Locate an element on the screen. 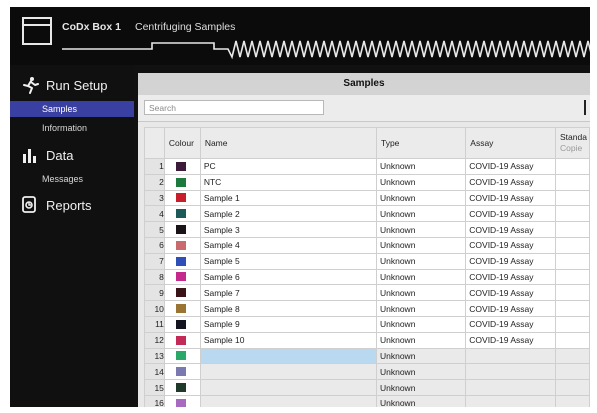 Image resolution: width=597 pixels, height=413 pixels. table-row: 2 NTC Unknown COVID-19 Assay is located at coordinates (367, 182).